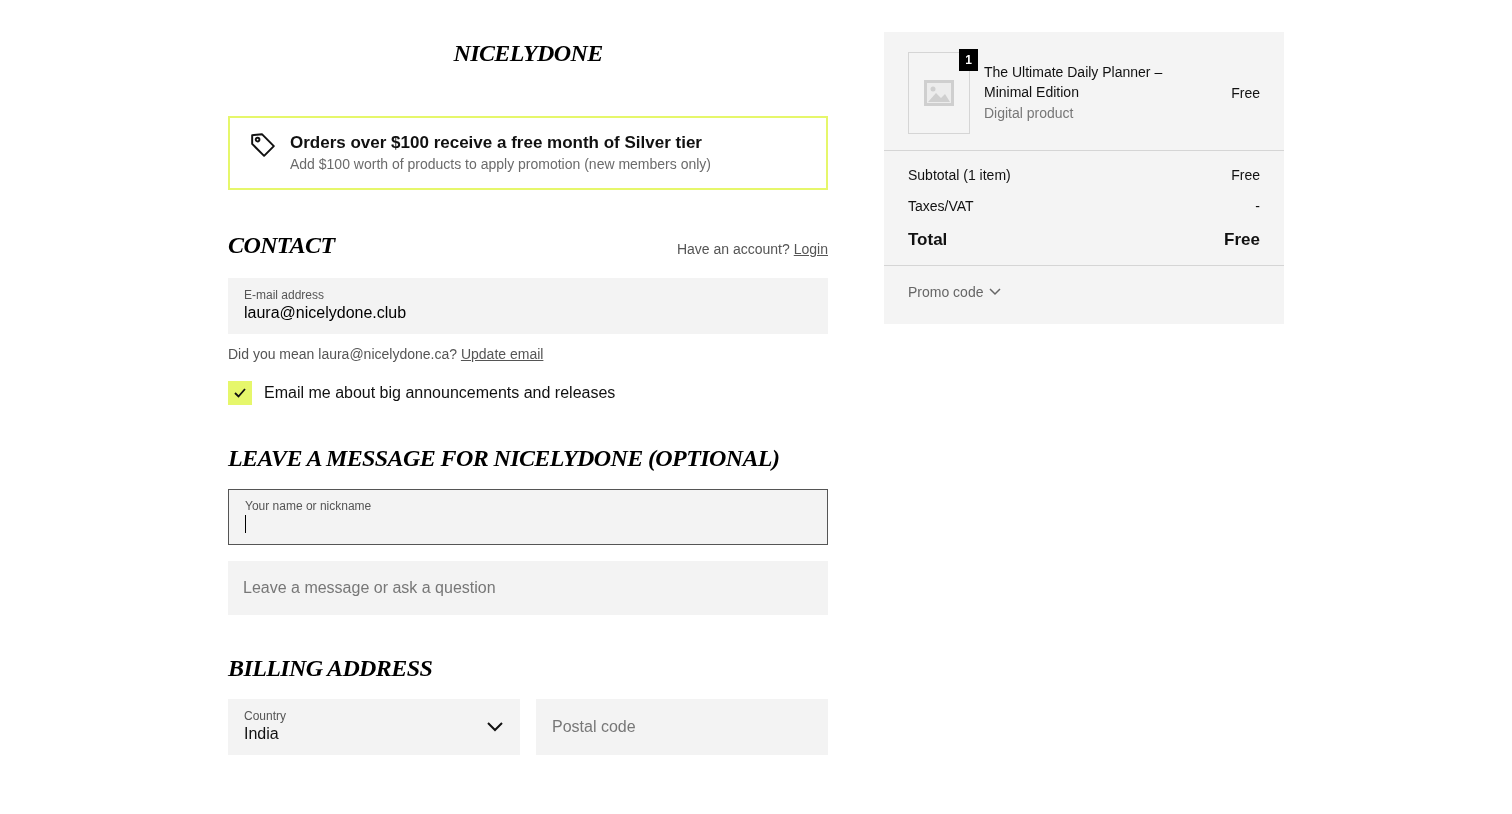  Describe the element at coordinates (1029, 113) in the screenshot. I see `product-type: Digital product` at that location.